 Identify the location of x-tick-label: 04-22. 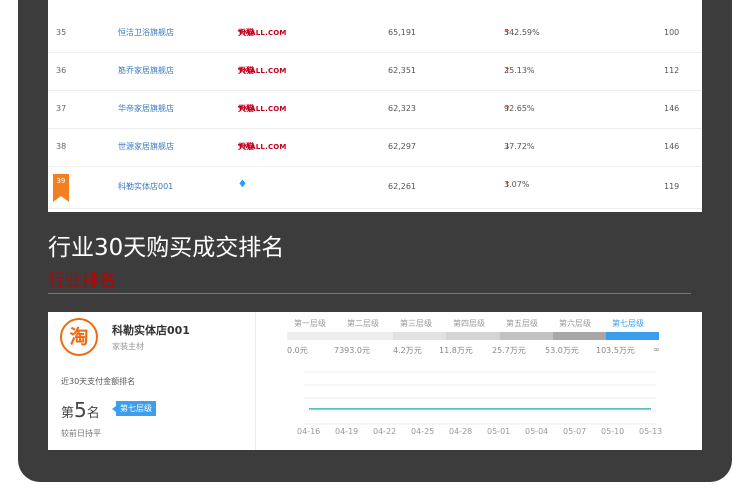
(385, 431).